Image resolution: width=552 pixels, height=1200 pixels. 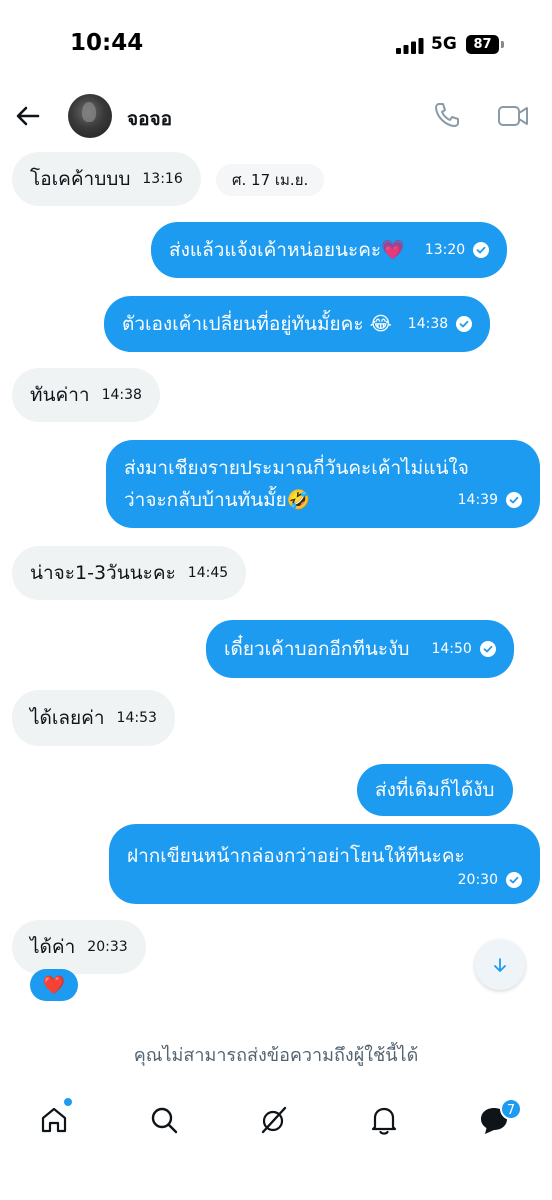 I want to click on avatar, so click(x=90, y=116).